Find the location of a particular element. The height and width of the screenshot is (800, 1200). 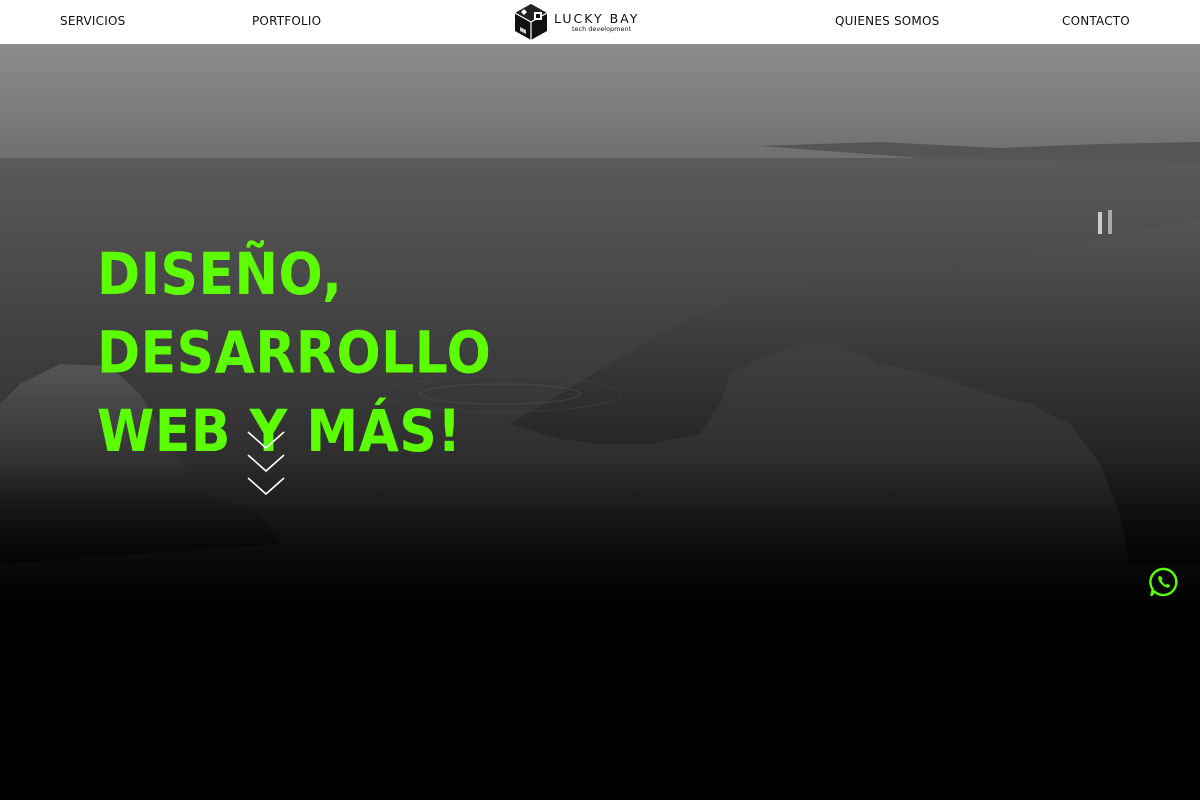

logo-name: LUCKY BAY is located at coordinates (597, 18).